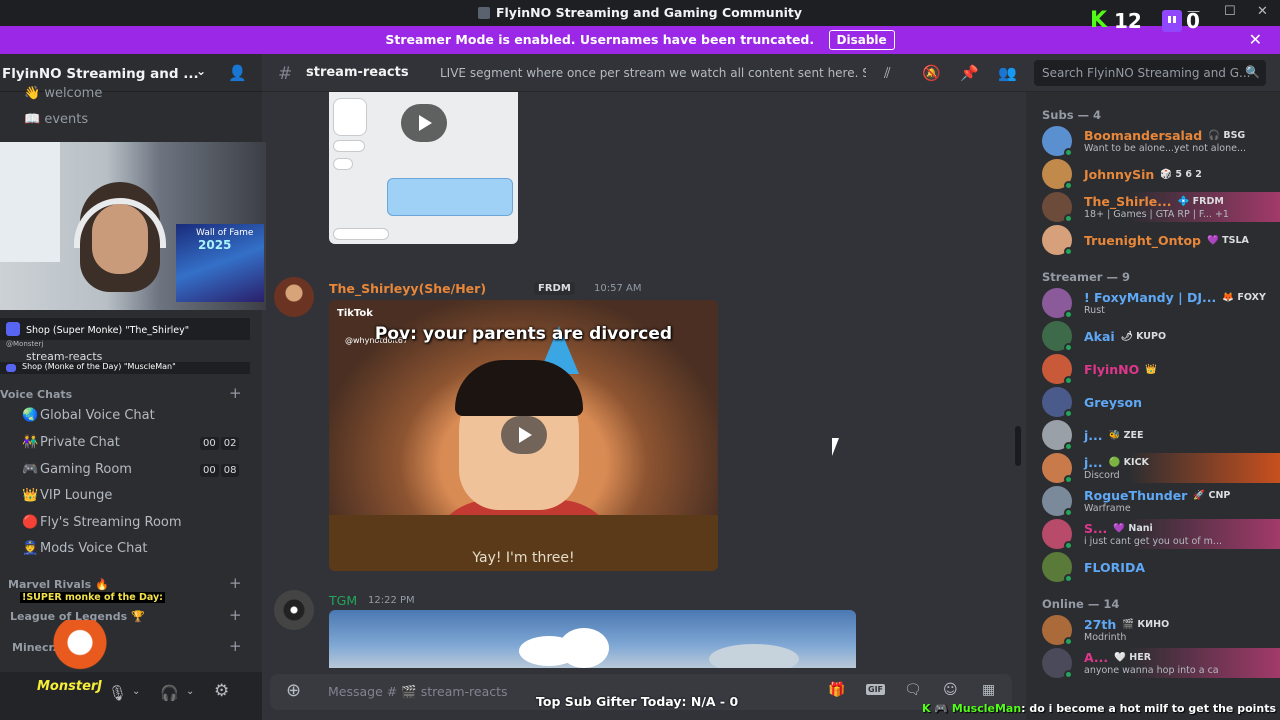 Image resolution: width=1280 pixels, height=720 pixels. What do you see at coordinates (1200, 201) in the screenshot?
I see `member-tag: 💠 FRDM` at bounding box center [1200, 201].